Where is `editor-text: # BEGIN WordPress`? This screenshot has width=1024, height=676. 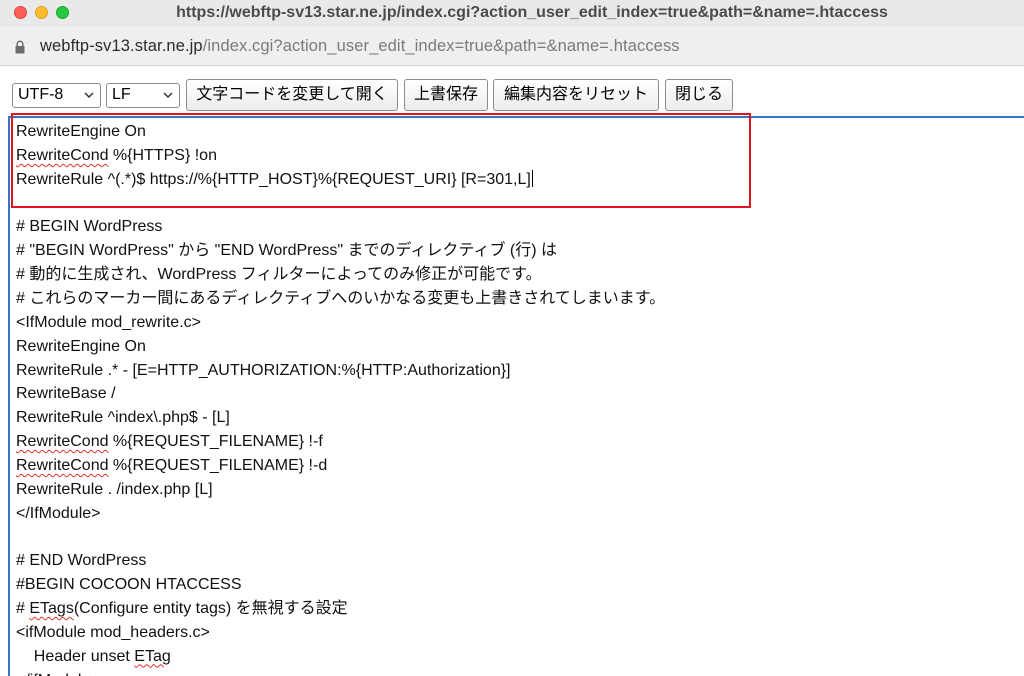
editor-text: # BEGIN WordPress is located at coordinates (89, 227).